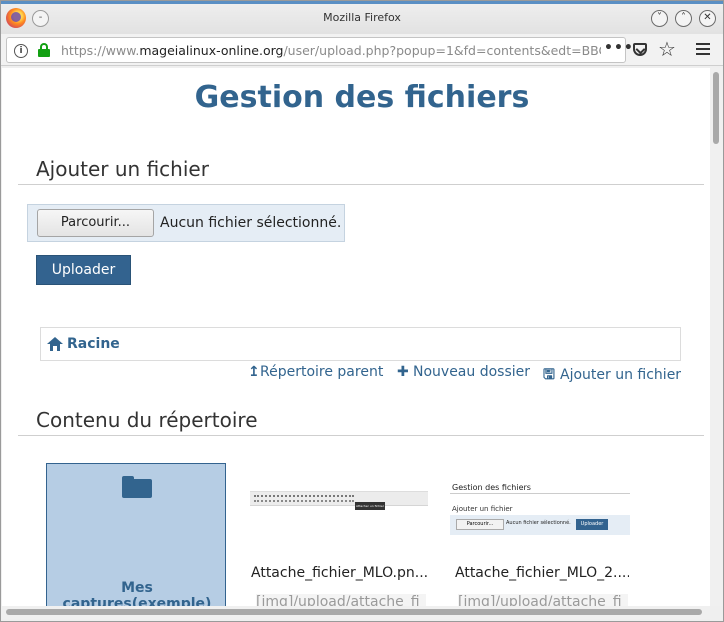 Image resolution: width=724 pixels, height=622 pixels. I want to click on file-input: Parcourir... Aucun fichier sélectionné., so click(186, 223).